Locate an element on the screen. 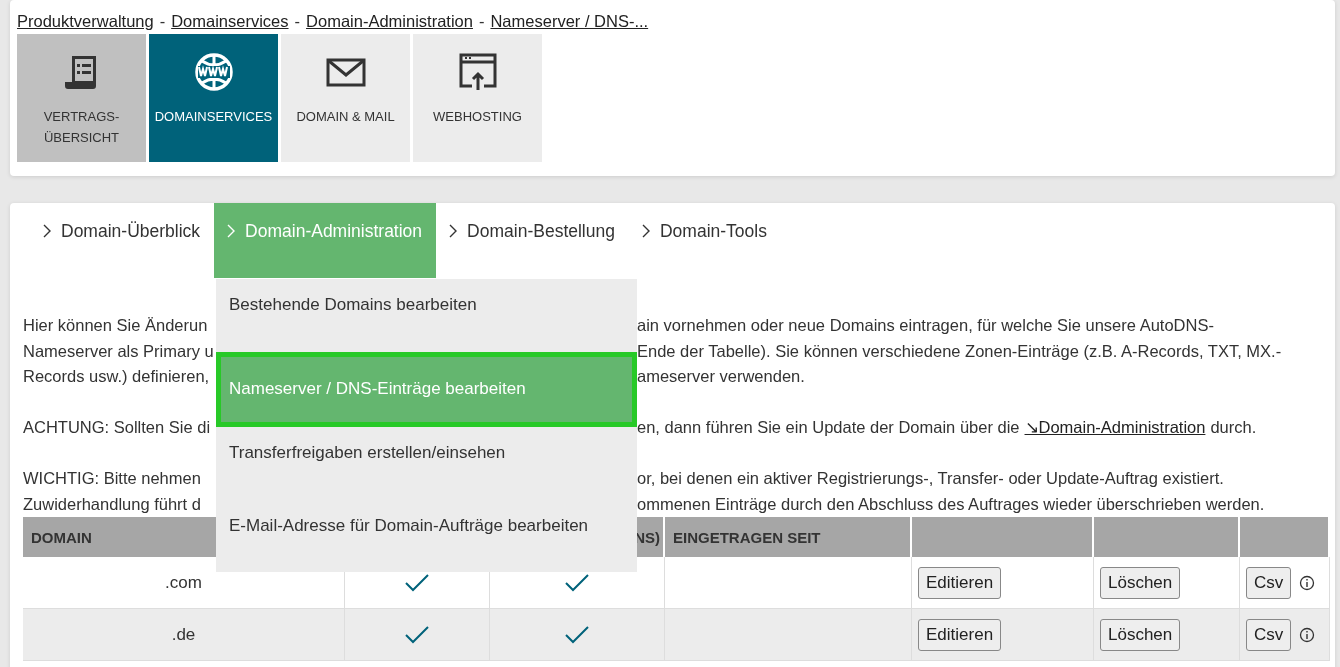 This screenshot has height=667, width=1340. paragraph-text: Zuwiderhandlung führt d is located at coordinates (112, 503).